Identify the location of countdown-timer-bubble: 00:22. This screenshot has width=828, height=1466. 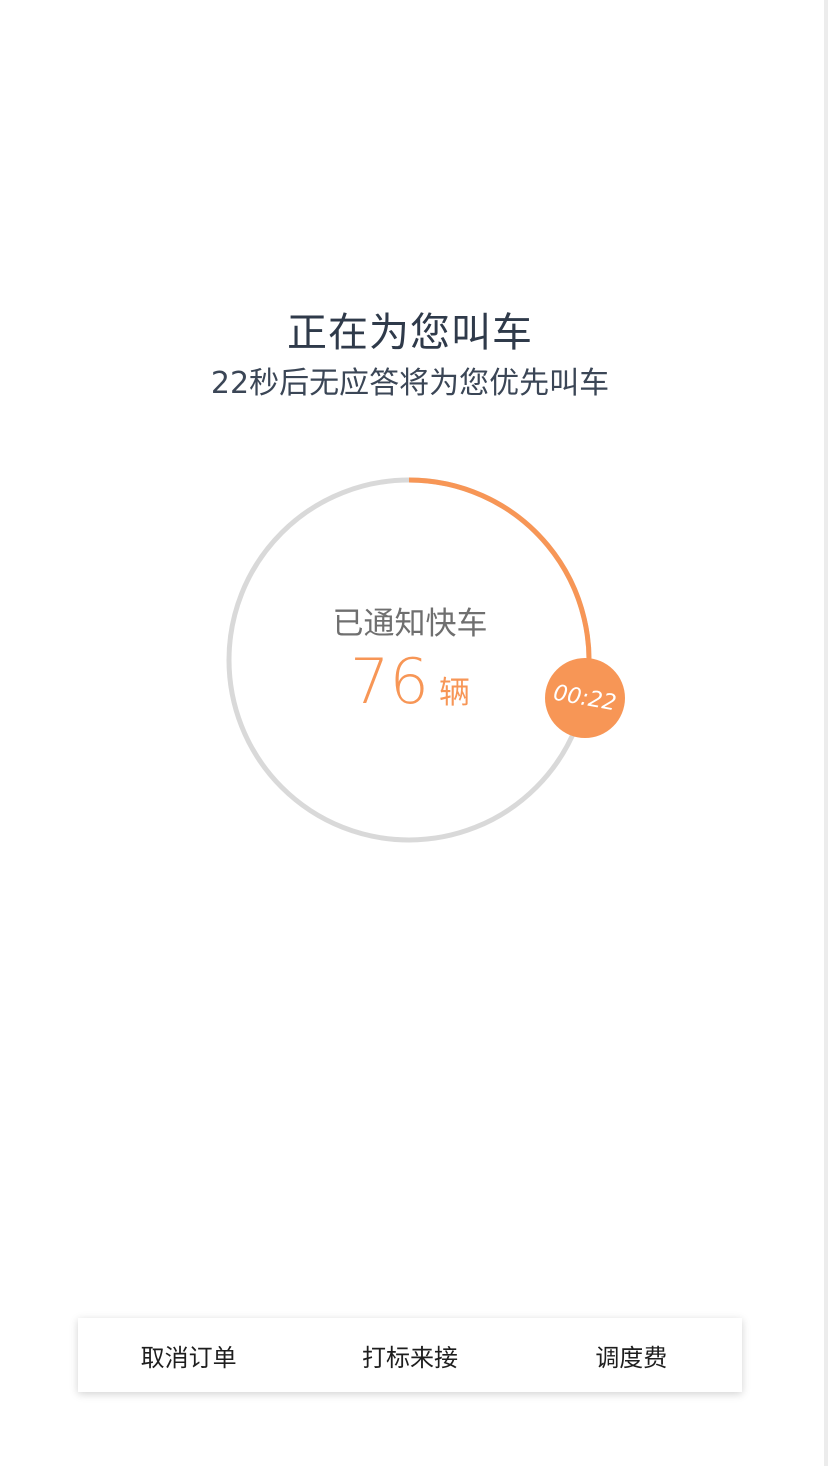
(585, 698).